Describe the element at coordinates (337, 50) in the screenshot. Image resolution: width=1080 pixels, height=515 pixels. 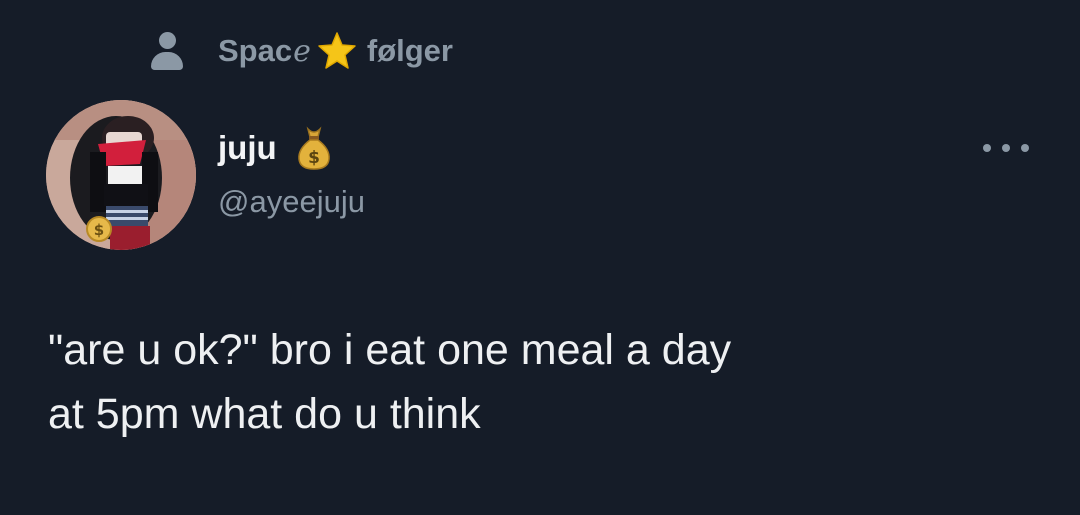
I see `star-icon` at that location.